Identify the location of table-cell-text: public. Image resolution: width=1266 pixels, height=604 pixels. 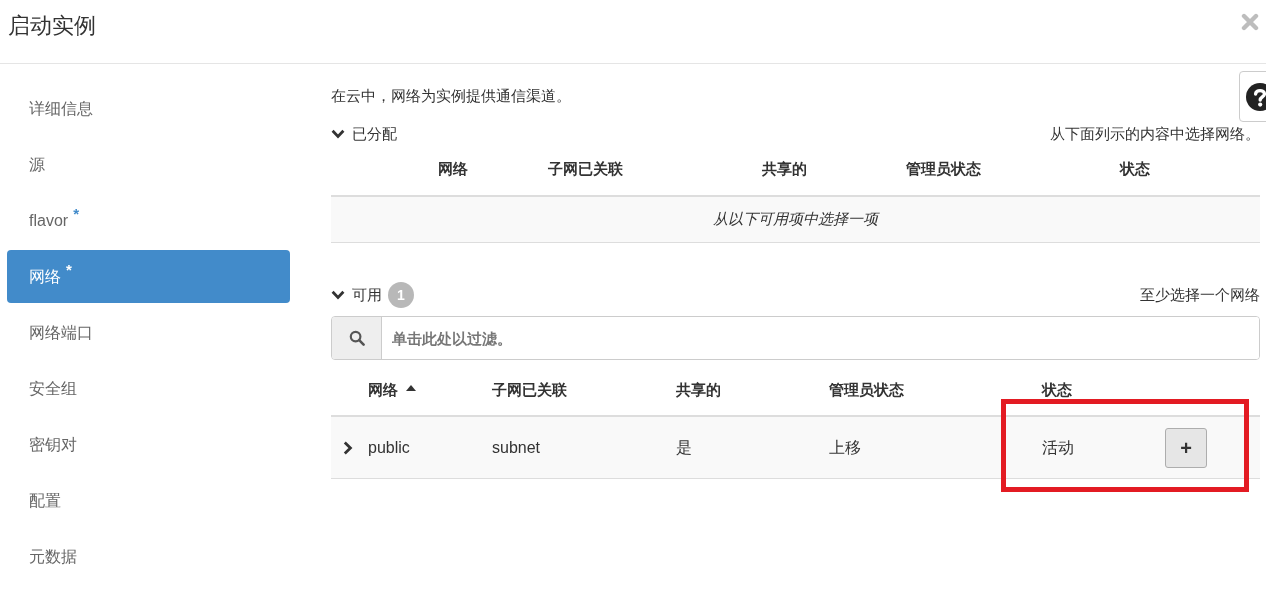
(389, 447).